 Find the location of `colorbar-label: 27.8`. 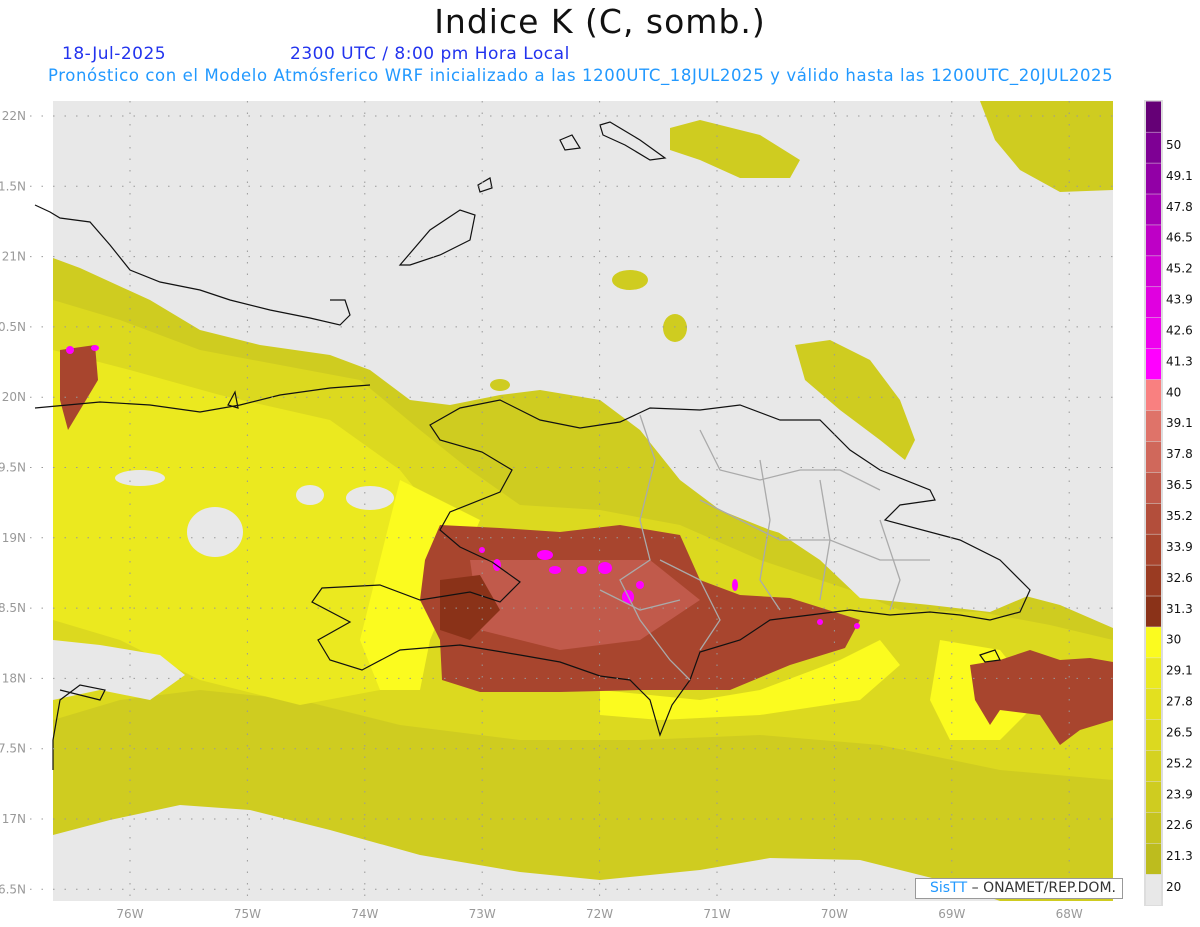

colorbar-label: 27.8 is located at coordinates (1179, 702).